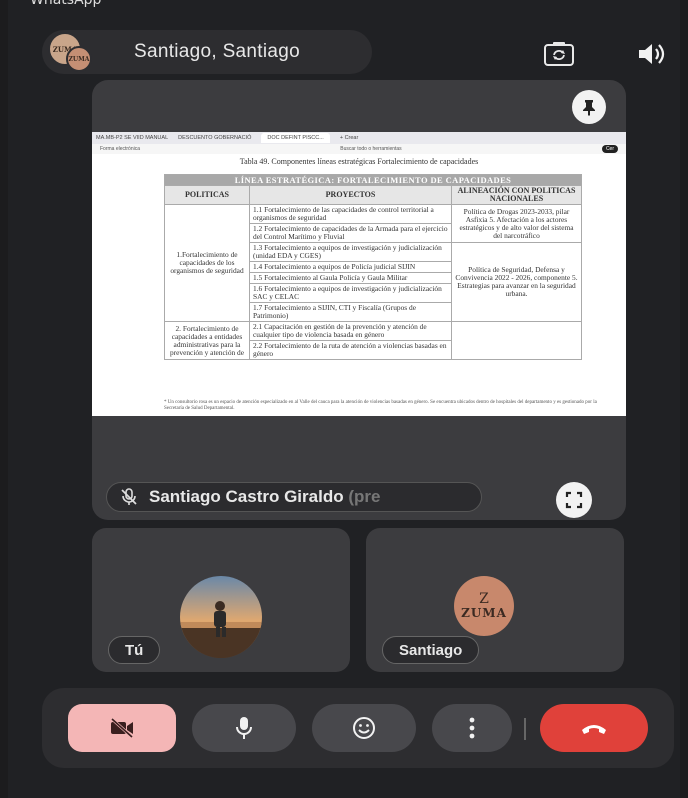 The image size is (688, 798). I want to click on table-header: POLITICAS, so click(207, 195).